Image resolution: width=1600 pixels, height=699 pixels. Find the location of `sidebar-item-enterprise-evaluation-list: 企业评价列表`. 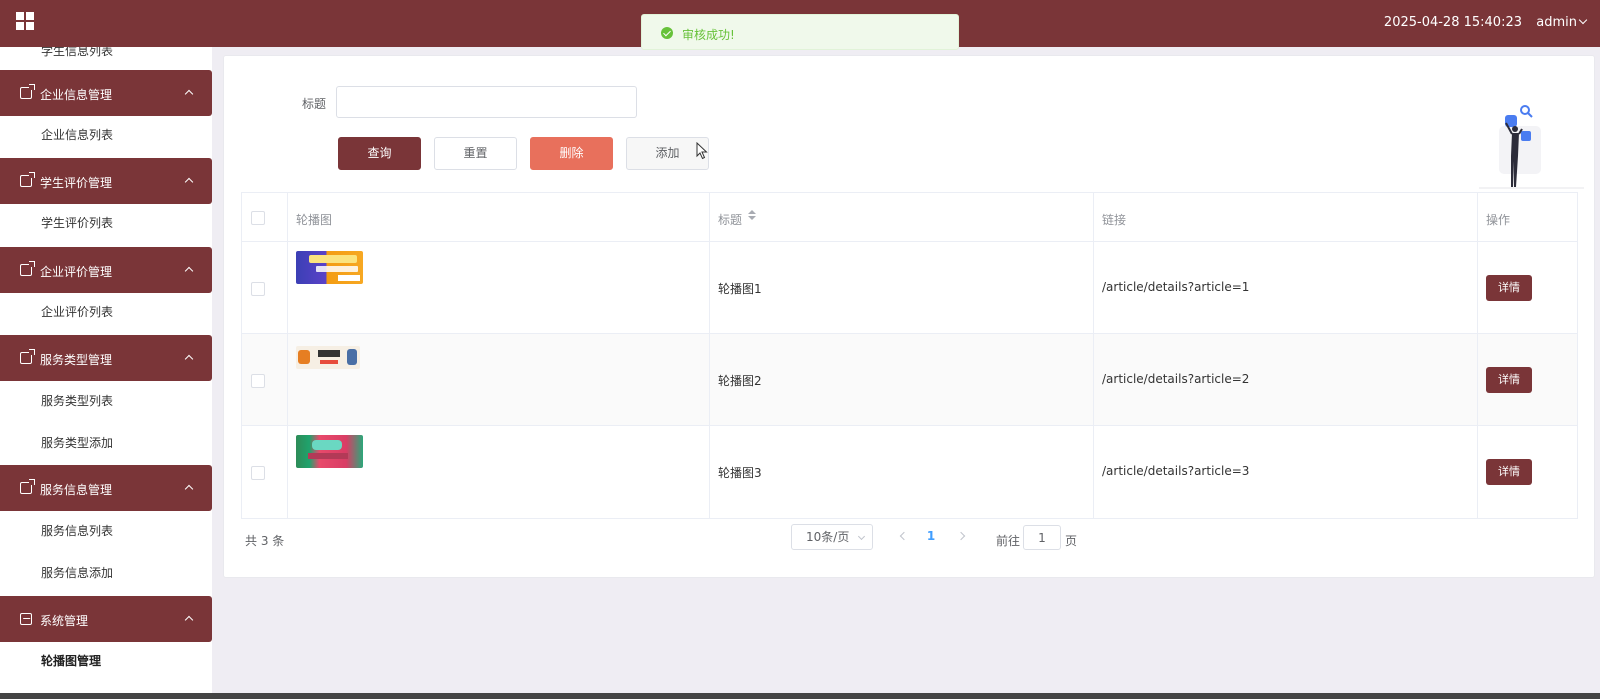

sidebar-item-enterprise-evaluation-list: 企业评价列表 is located at coordinates (106, 312).